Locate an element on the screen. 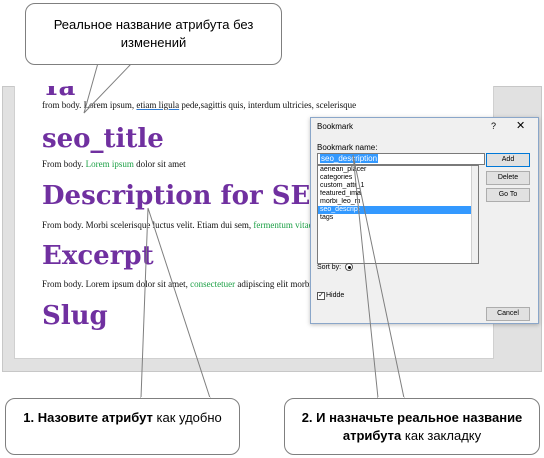 This screenshot has width=544, height=458. callout-step-1: 1. Назовите атрибут как удобно is located at coordinates (122, 426).